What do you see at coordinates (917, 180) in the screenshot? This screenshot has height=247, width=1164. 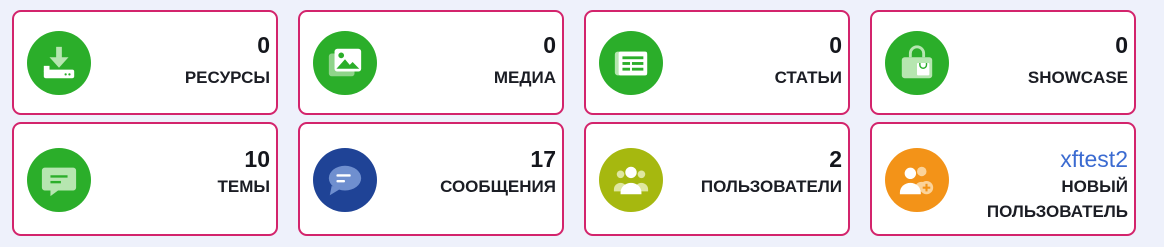 I see `user-add-icon` at bounding box center [917, 180].